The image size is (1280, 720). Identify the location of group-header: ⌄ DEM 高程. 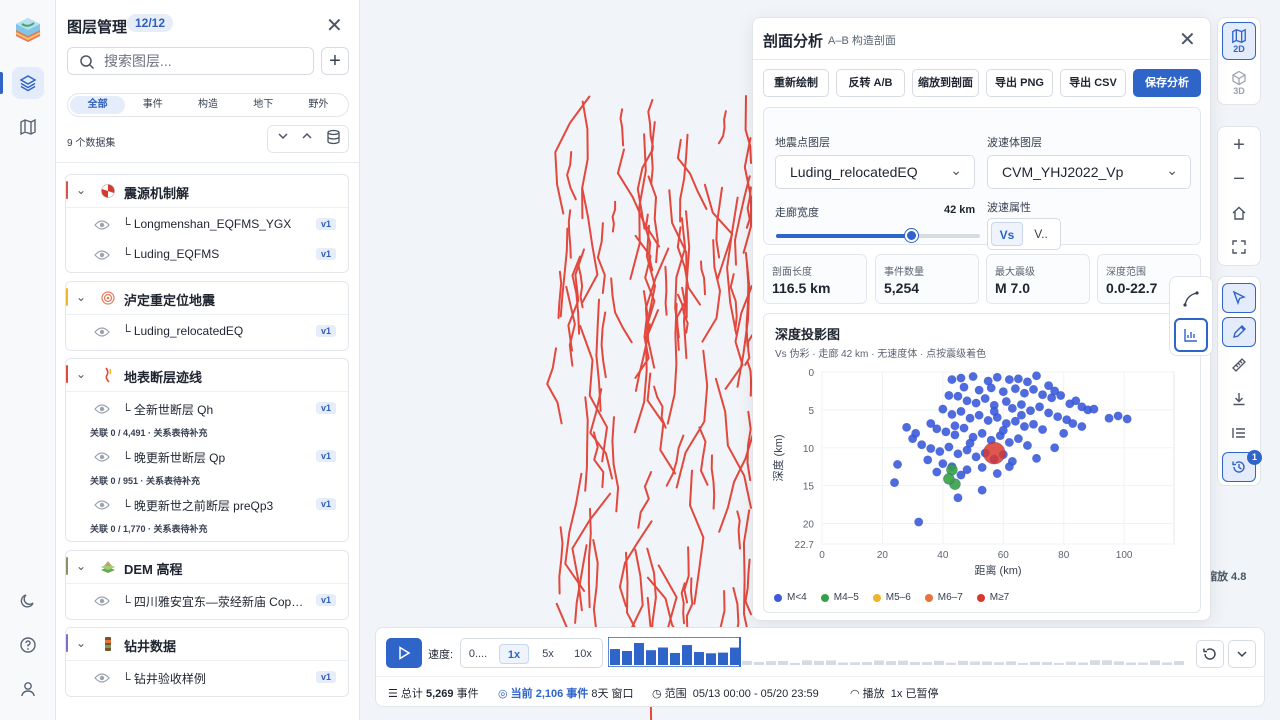
(207, 567).